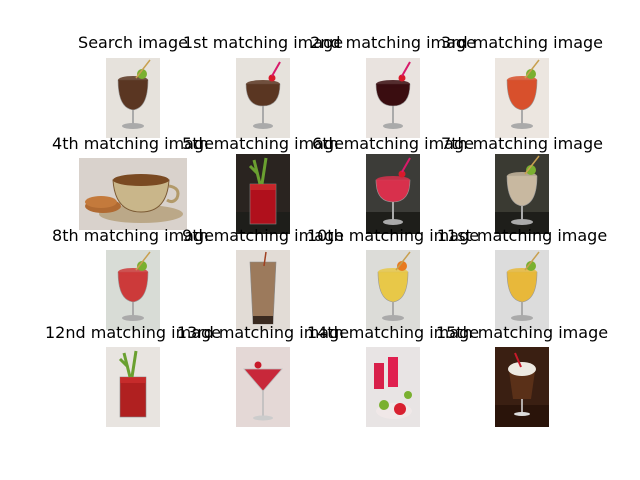 The image size is (640, 480). What do you see at coordinates (522, 143) in the screenshot?
I see `image-caption: 7th matching image` at bounding box center [522, 143].